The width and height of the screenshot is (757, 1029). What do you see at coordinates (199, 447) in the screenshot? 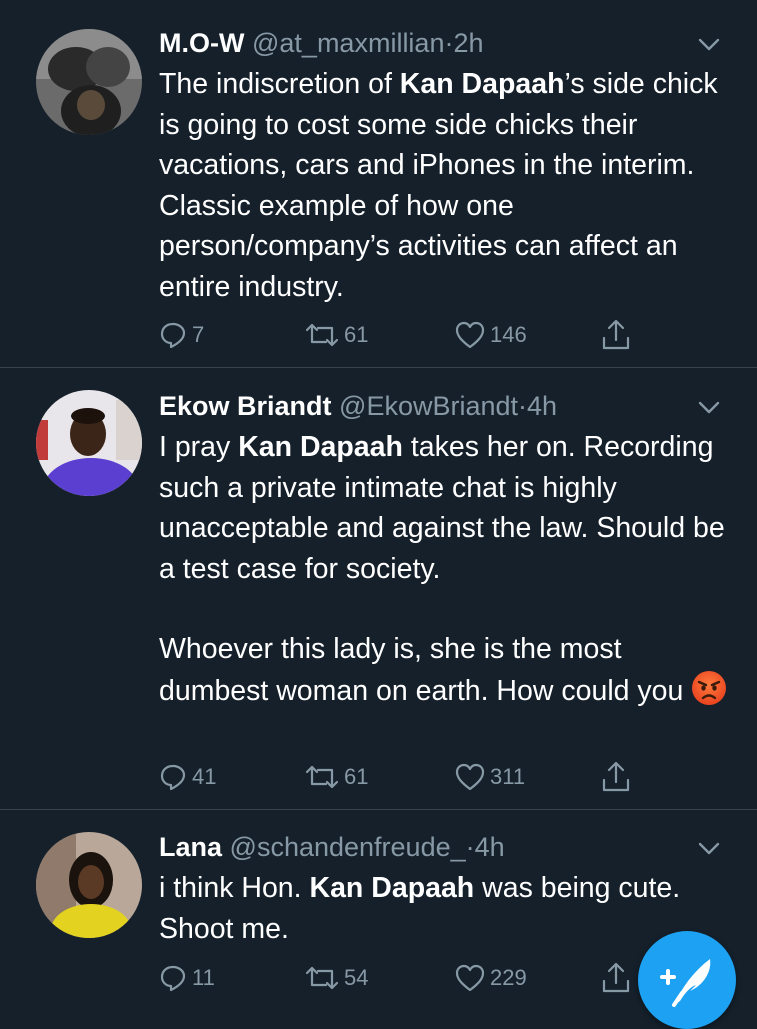
I see `tweet-text-part: I pray` at bounding box center [199, 447].